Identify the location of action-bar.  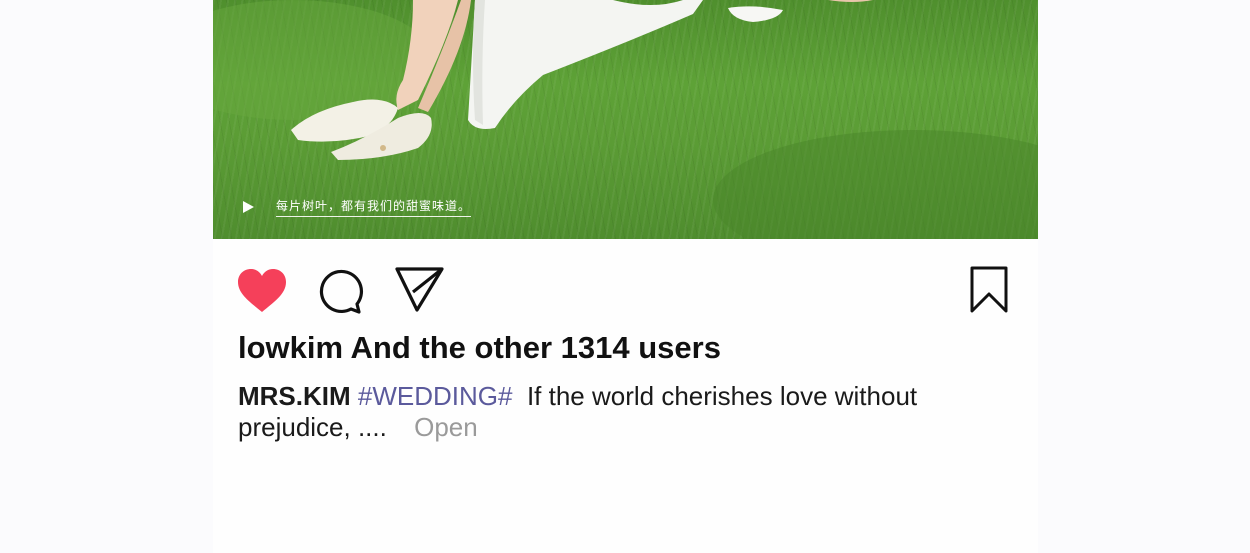
(625, 289).